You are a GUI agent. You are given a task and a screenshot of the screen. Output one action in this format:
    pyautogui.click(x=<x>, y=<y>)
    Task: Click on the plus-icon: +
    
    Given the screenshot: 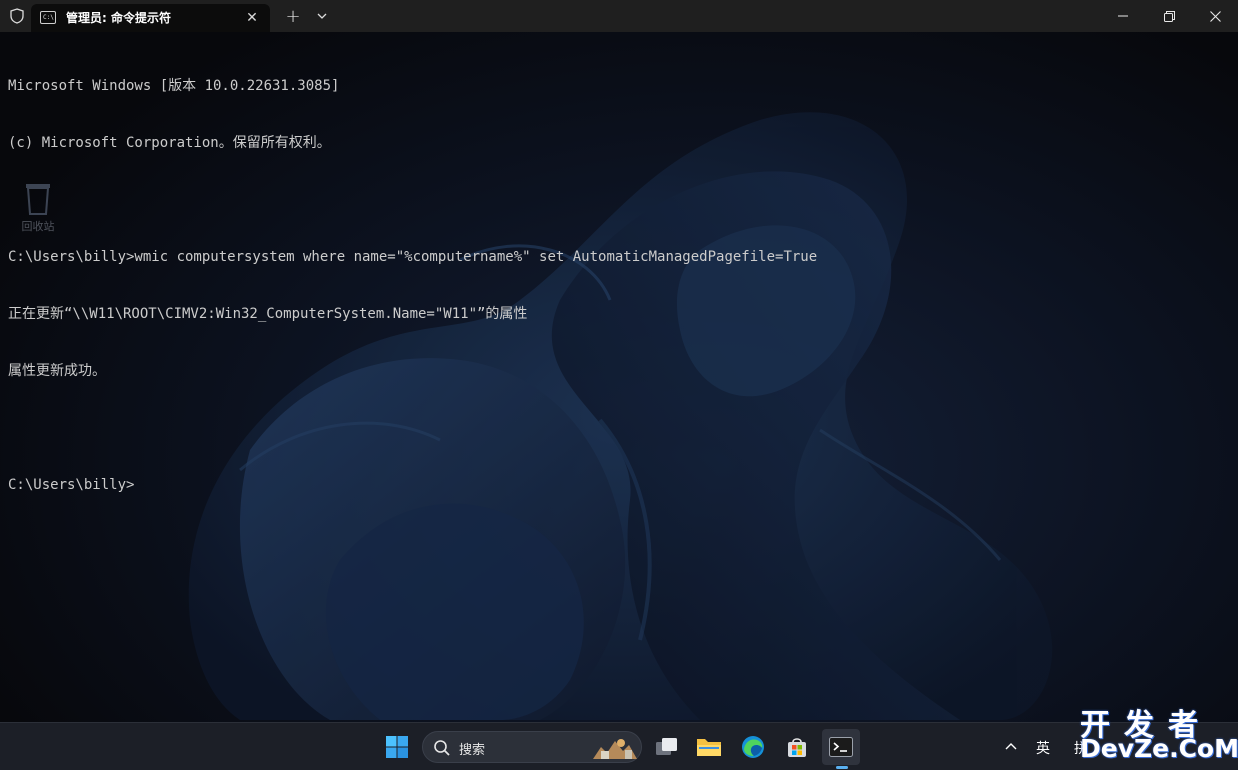 What is the action you would take?
    pyautogui.click(x=293, y=16)
    